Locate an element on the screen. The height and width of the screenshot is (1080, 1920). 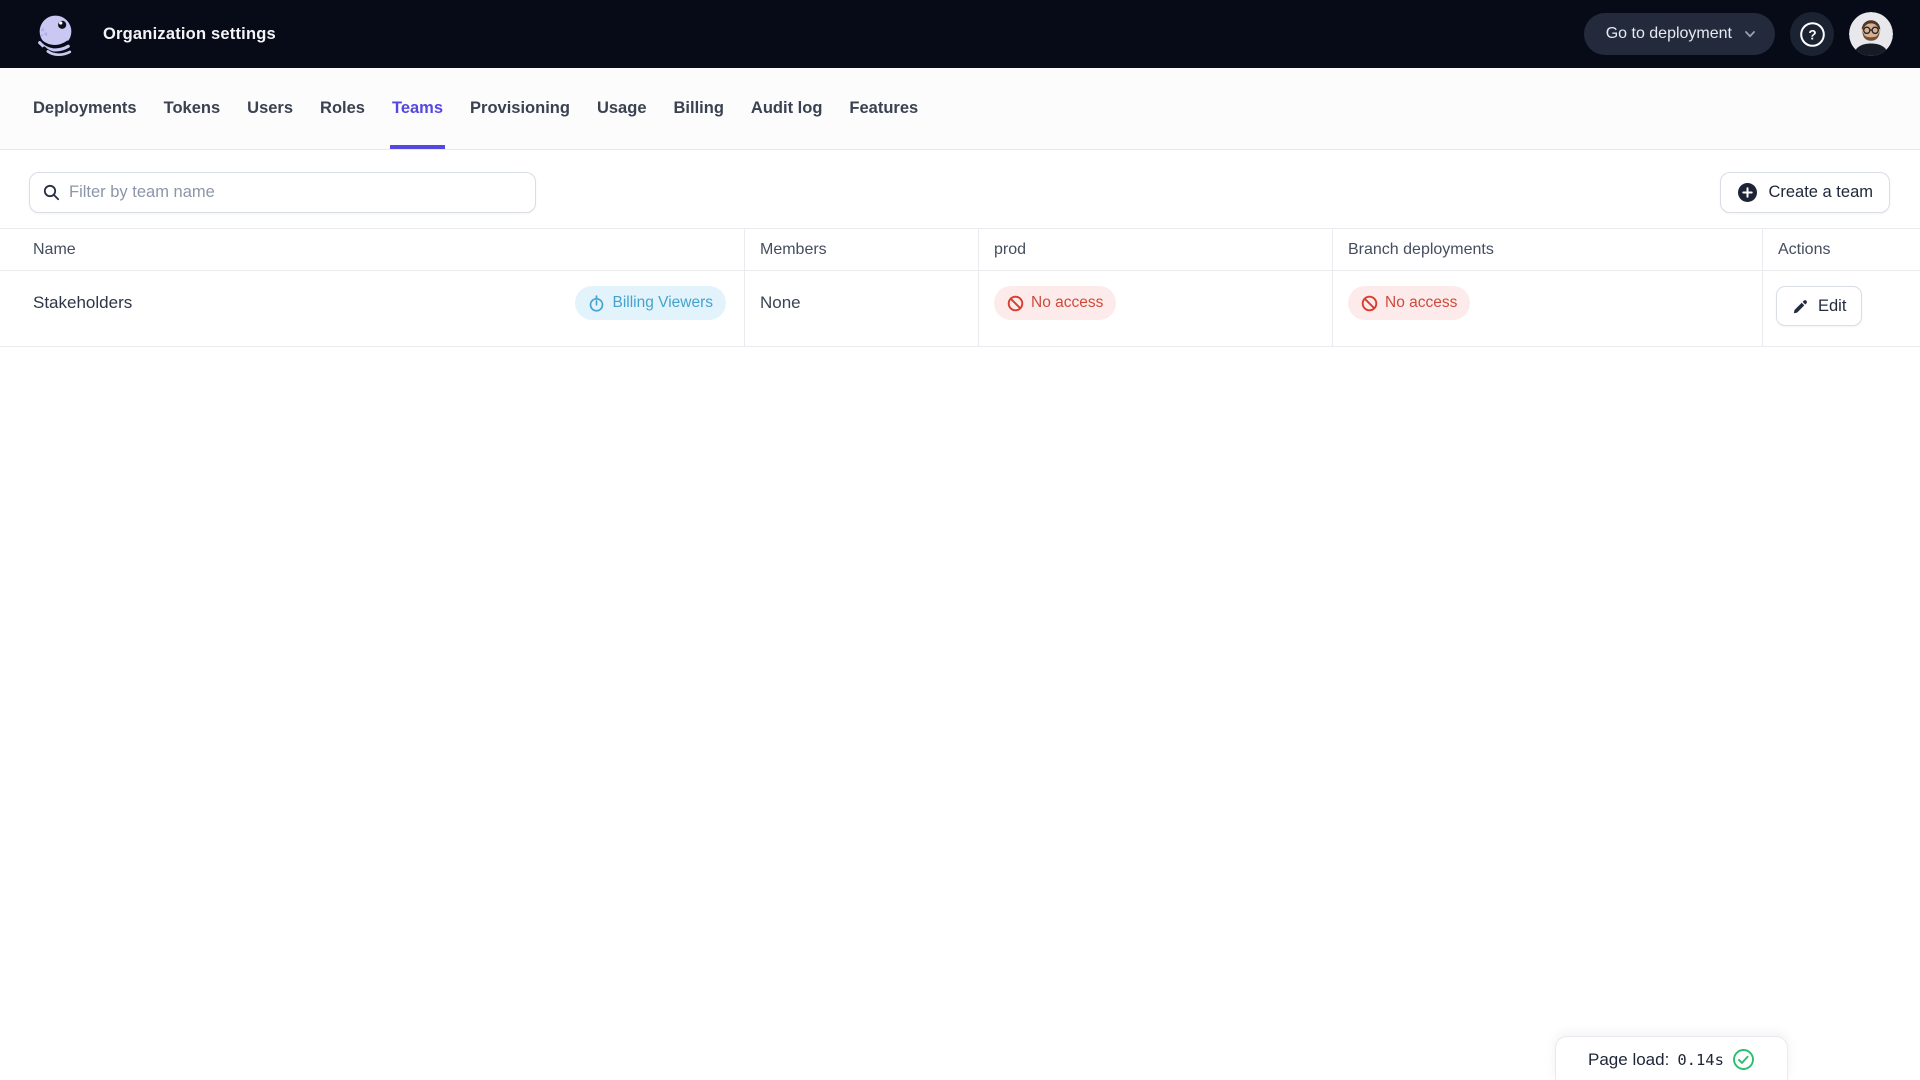
billing-viewers-label: Billing Viewers is located at coordinates (662, 302).